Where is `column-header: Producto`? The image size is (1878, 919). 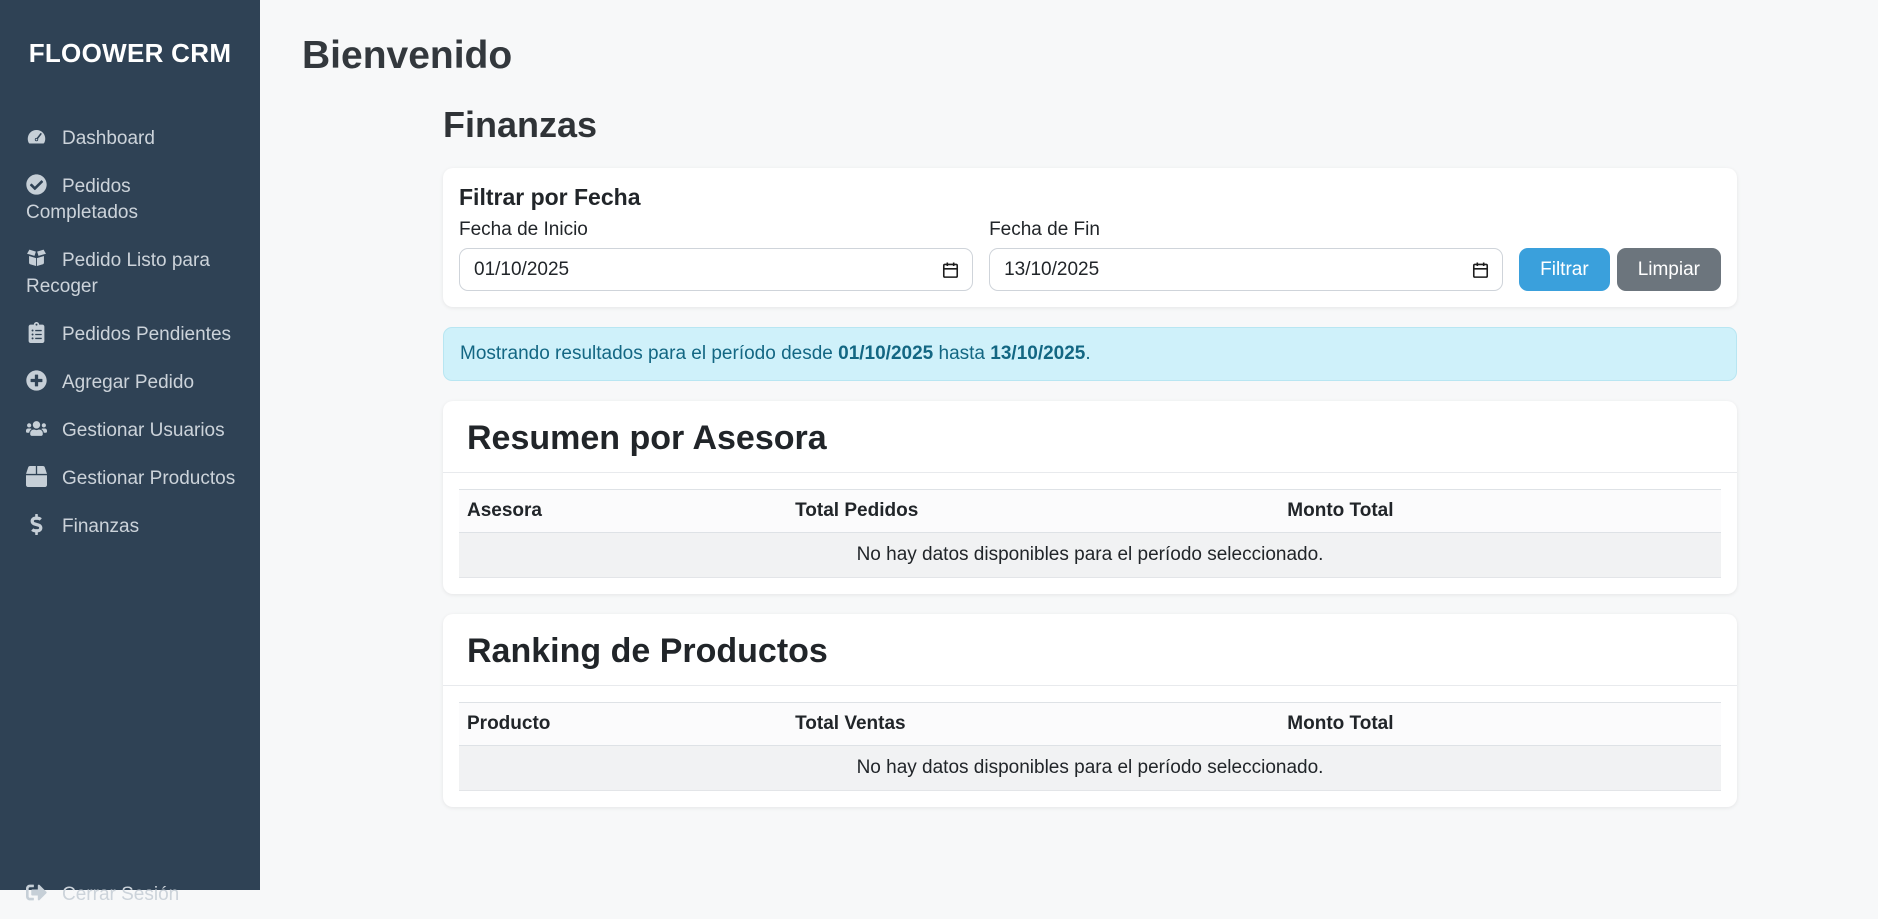 column-header: Producto is located at coordinates (623, 724).